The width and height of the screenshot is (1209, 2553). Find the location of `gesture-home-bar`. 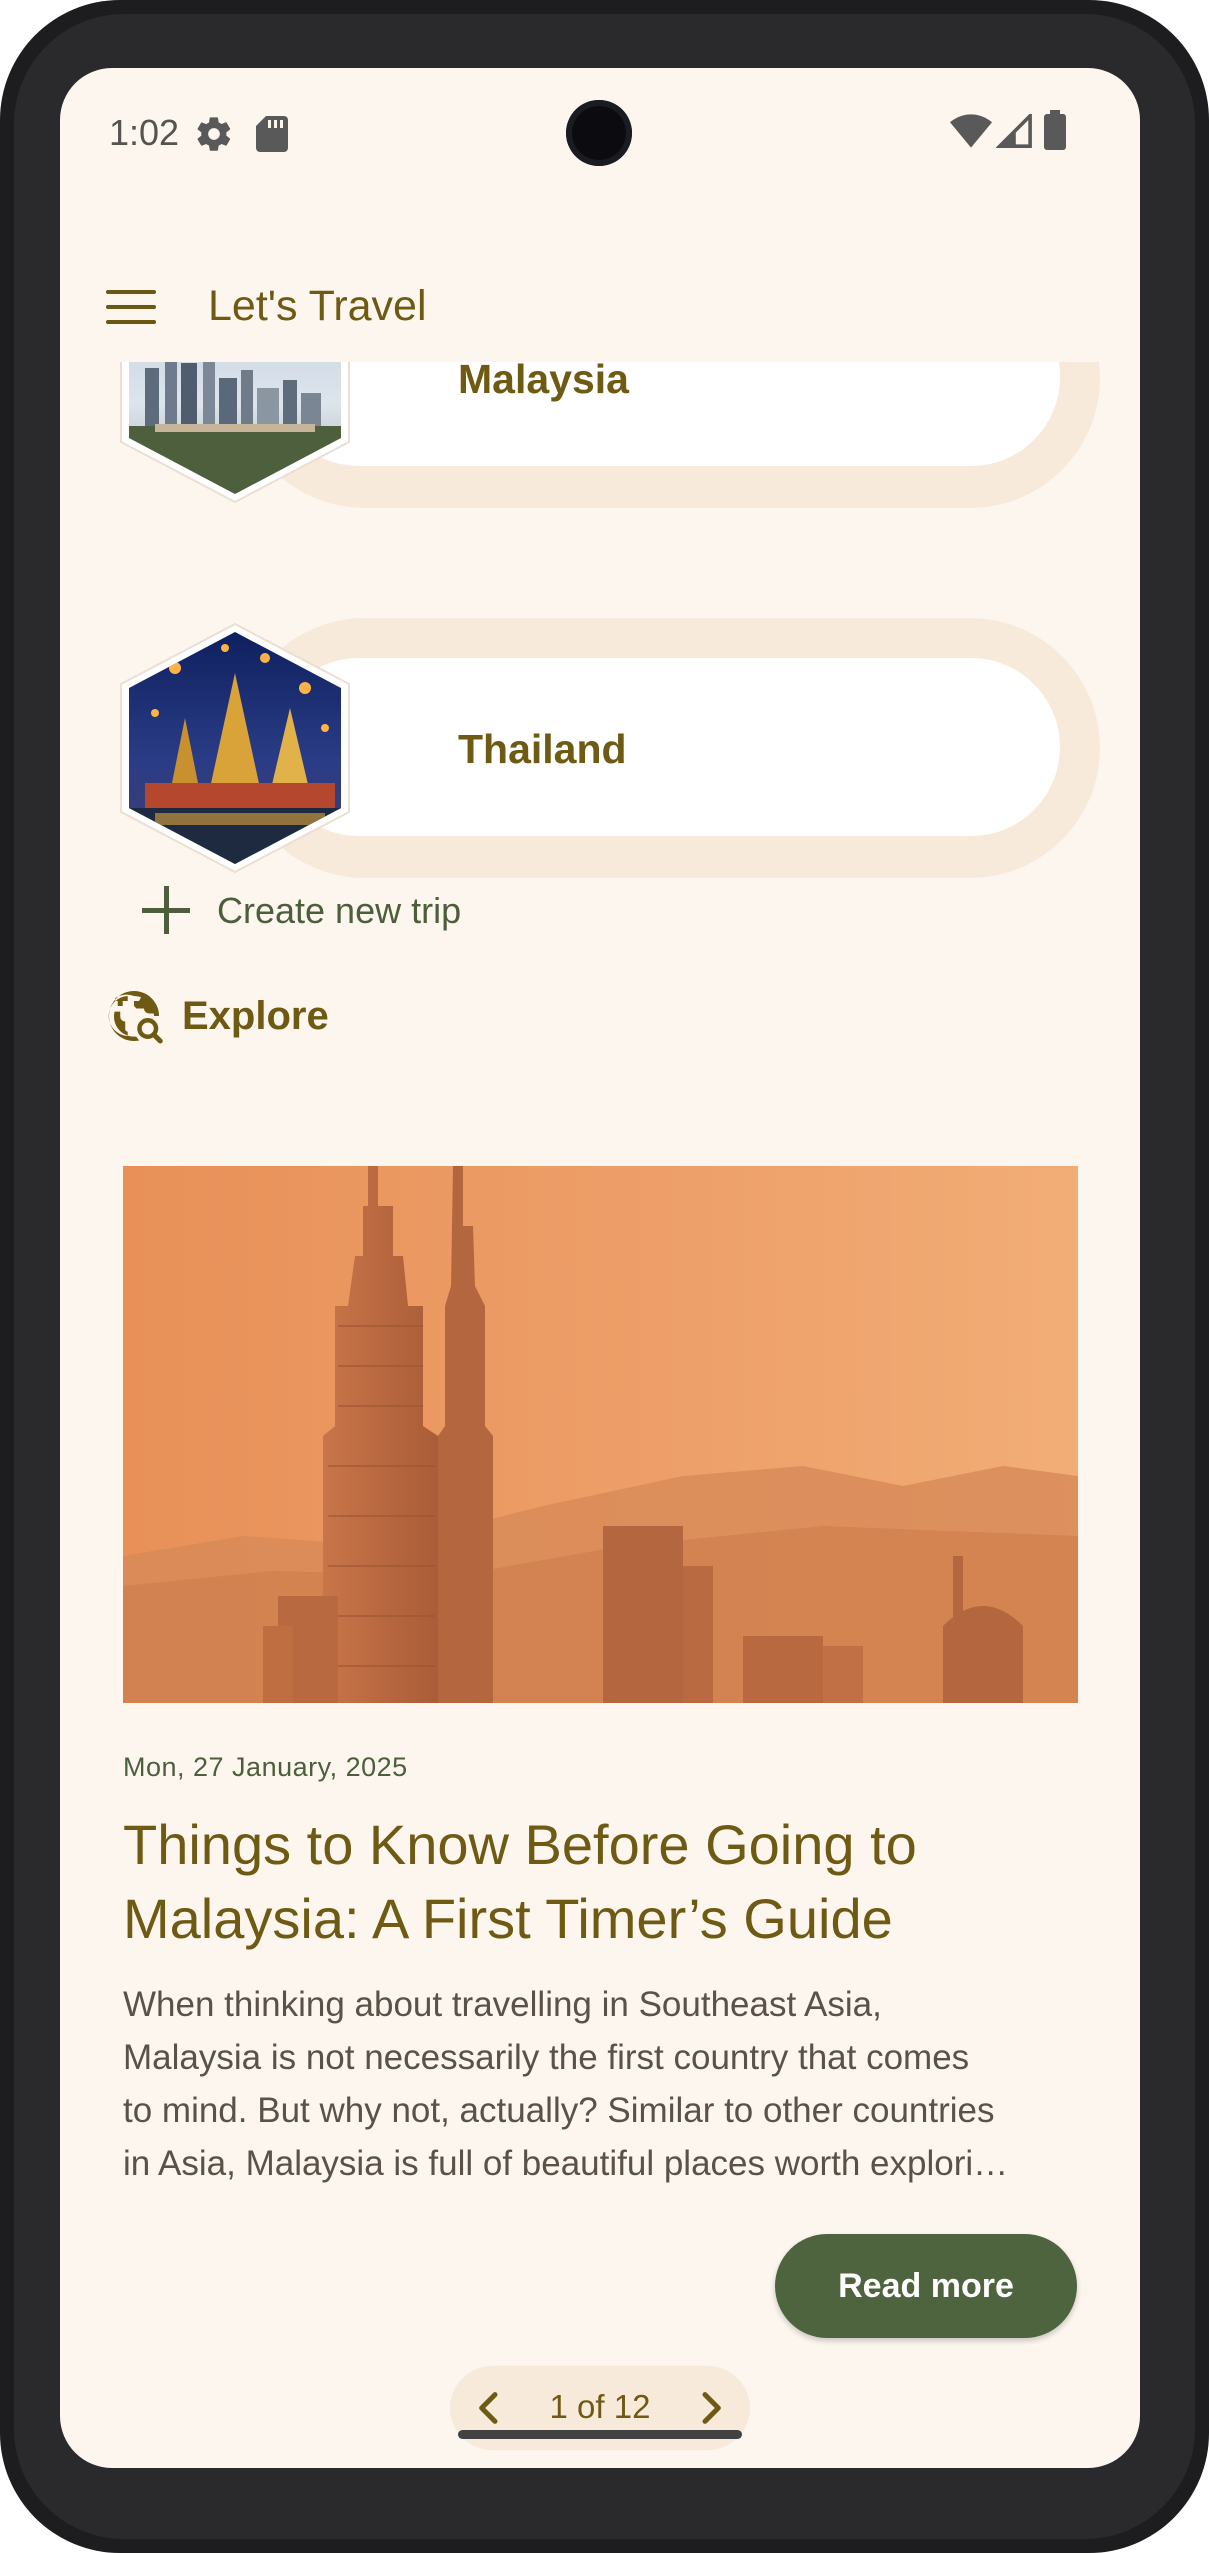

gesture-home-bar is located at coordinates (600, 2434).